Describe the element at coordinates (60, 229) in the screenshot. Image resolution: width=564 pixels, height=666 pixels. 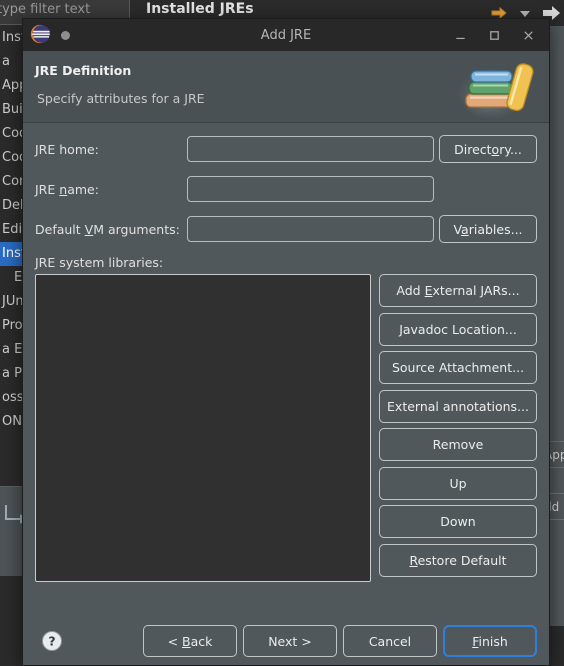
I see `vm-arguments-label-before: Default` at that location.